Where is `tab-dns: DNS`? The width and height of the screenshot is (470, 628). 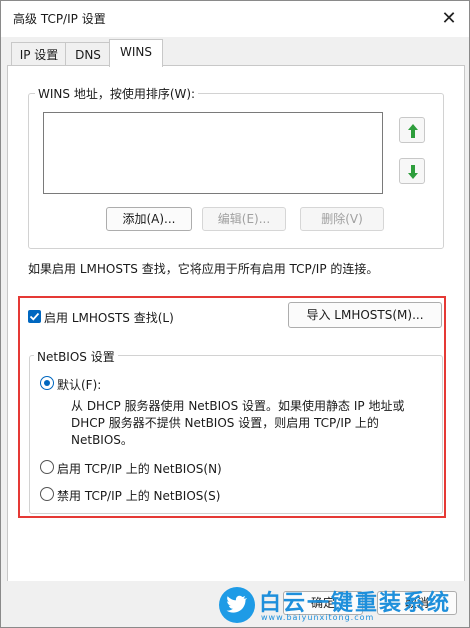 tab-dns: DNS is located at coordinates (88, 54).